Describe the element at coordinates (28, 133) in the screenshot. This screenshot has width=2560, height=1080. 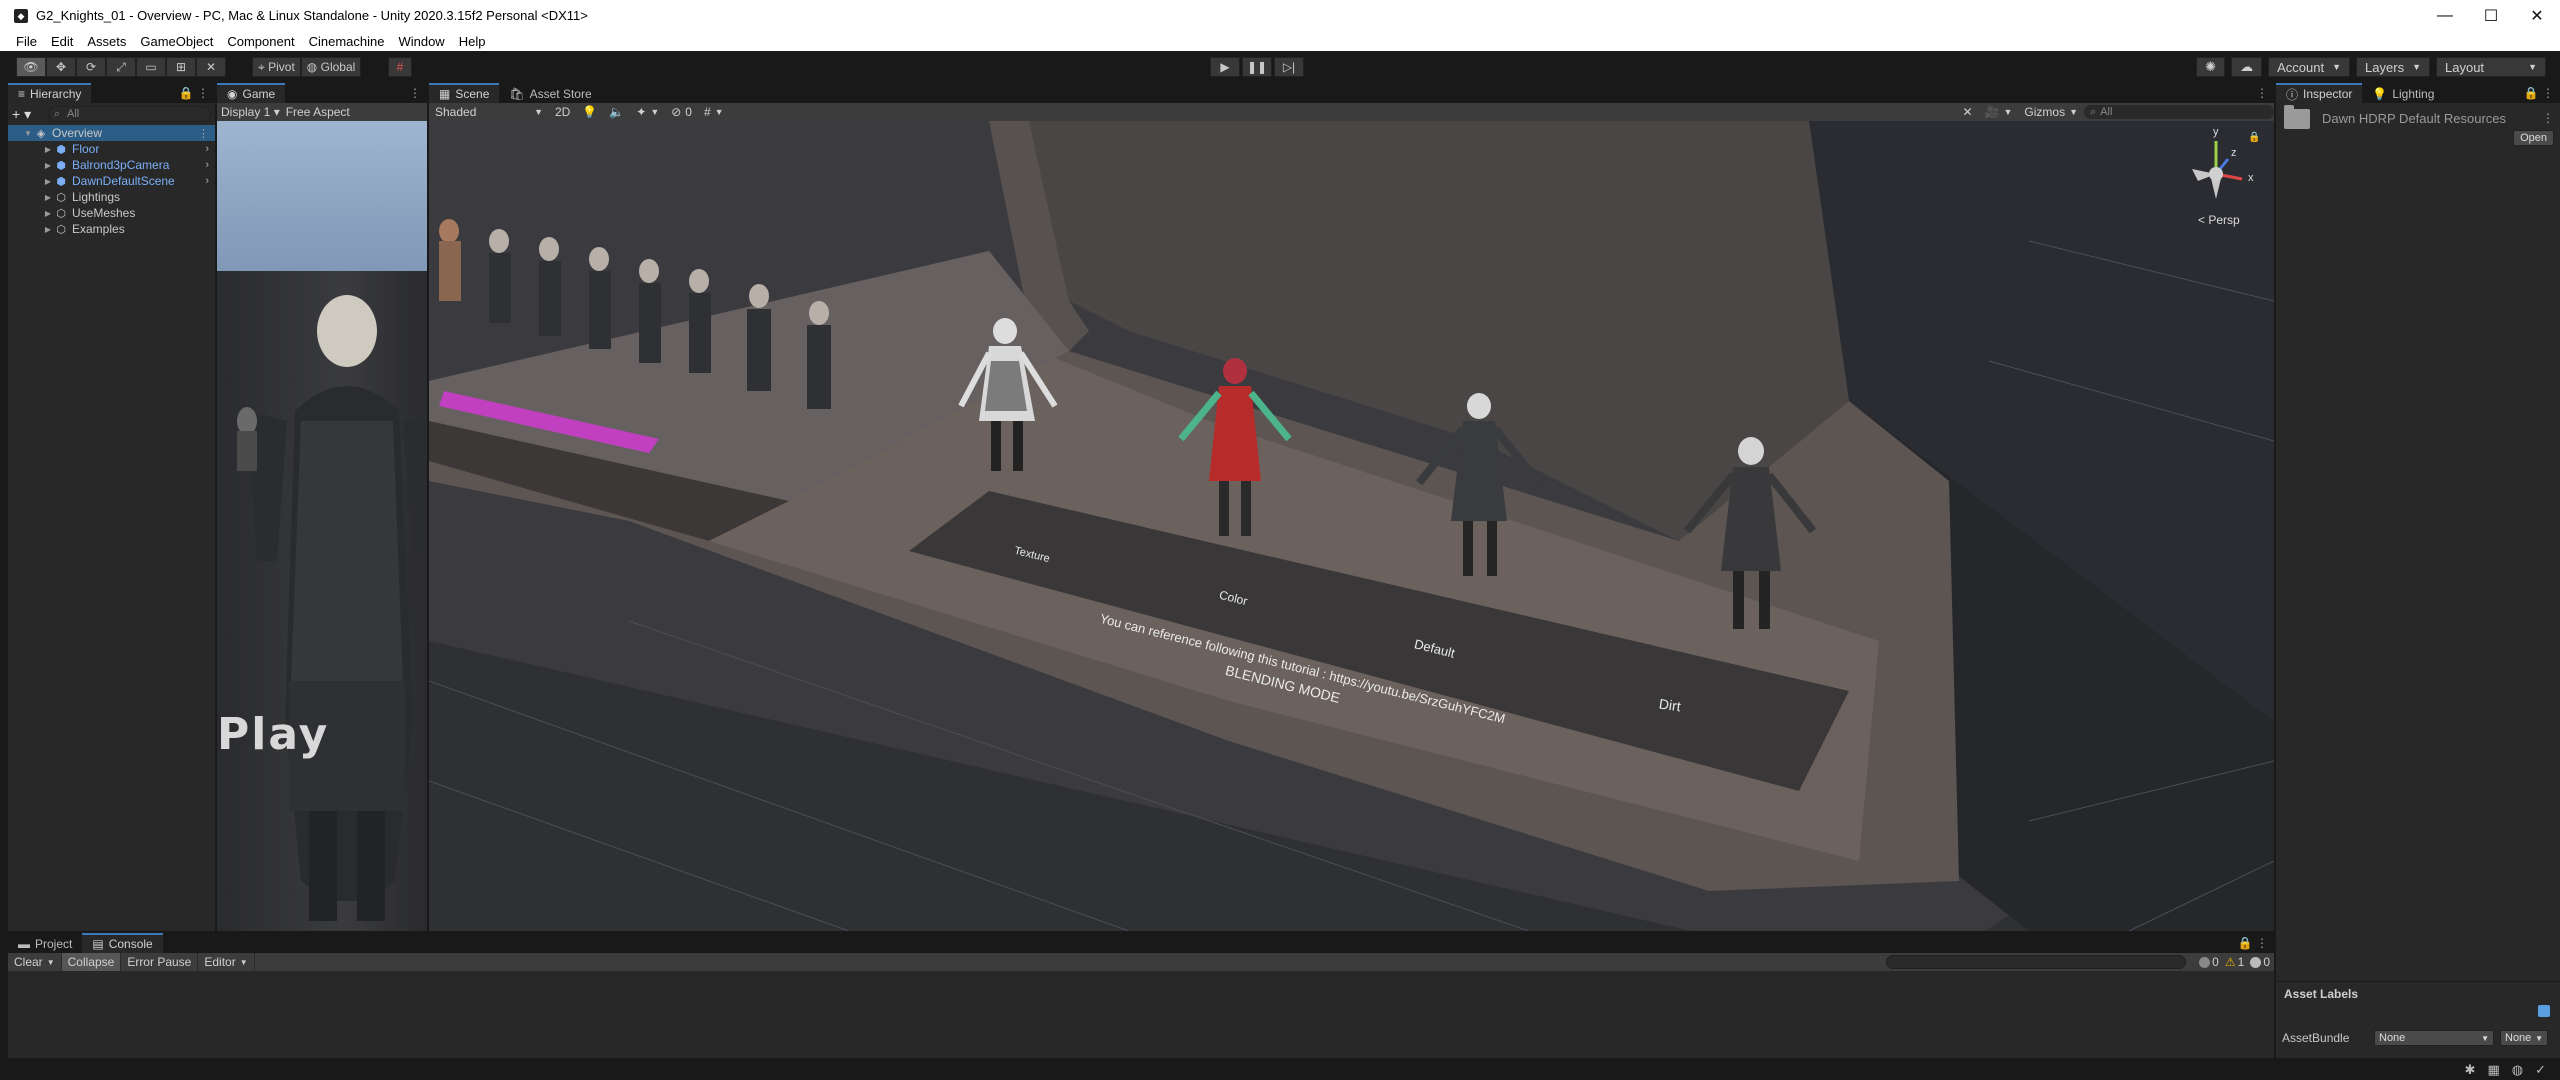
I see `fold-open-icon: ▼` at that location.